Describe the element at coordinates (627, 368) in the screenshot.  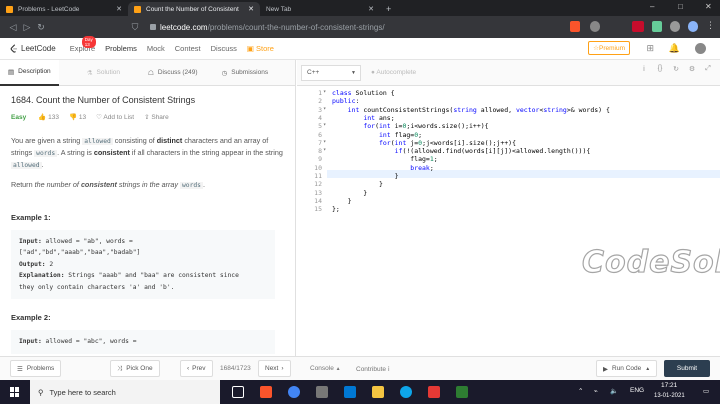
I see `run-code-button: ▶ Run Code ▲` at that location.